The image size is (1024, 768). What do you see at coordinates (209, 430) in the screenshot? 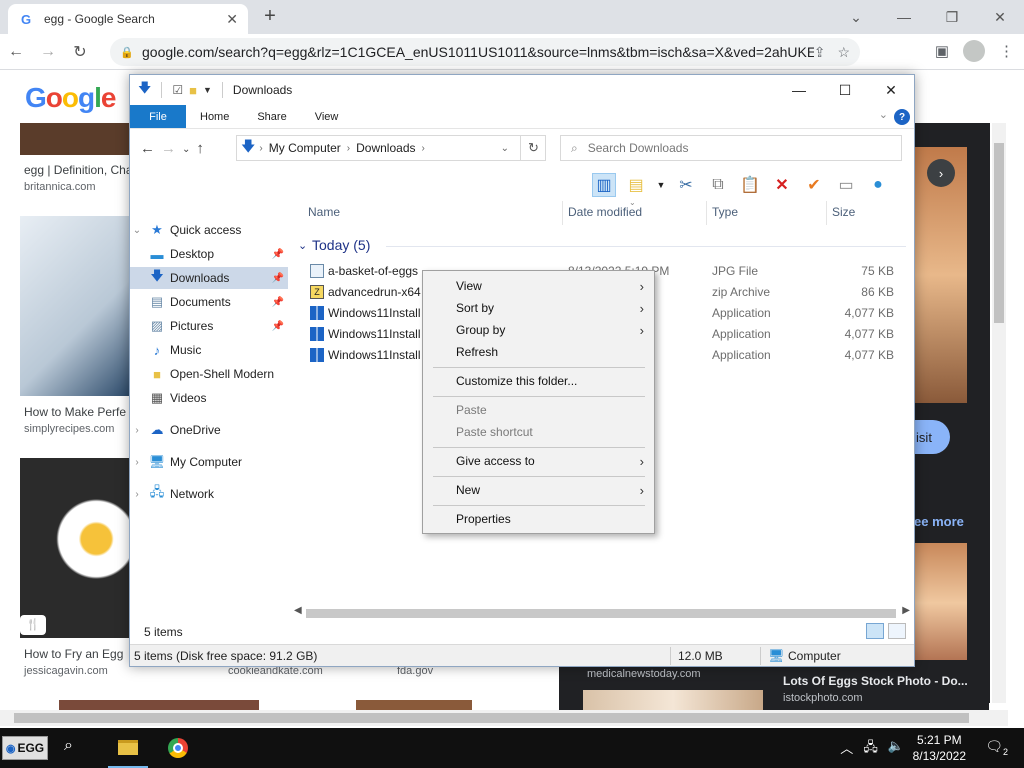
I see `nav-onedrive: › ☁ OneDrive` at bounding box center [209, 430].